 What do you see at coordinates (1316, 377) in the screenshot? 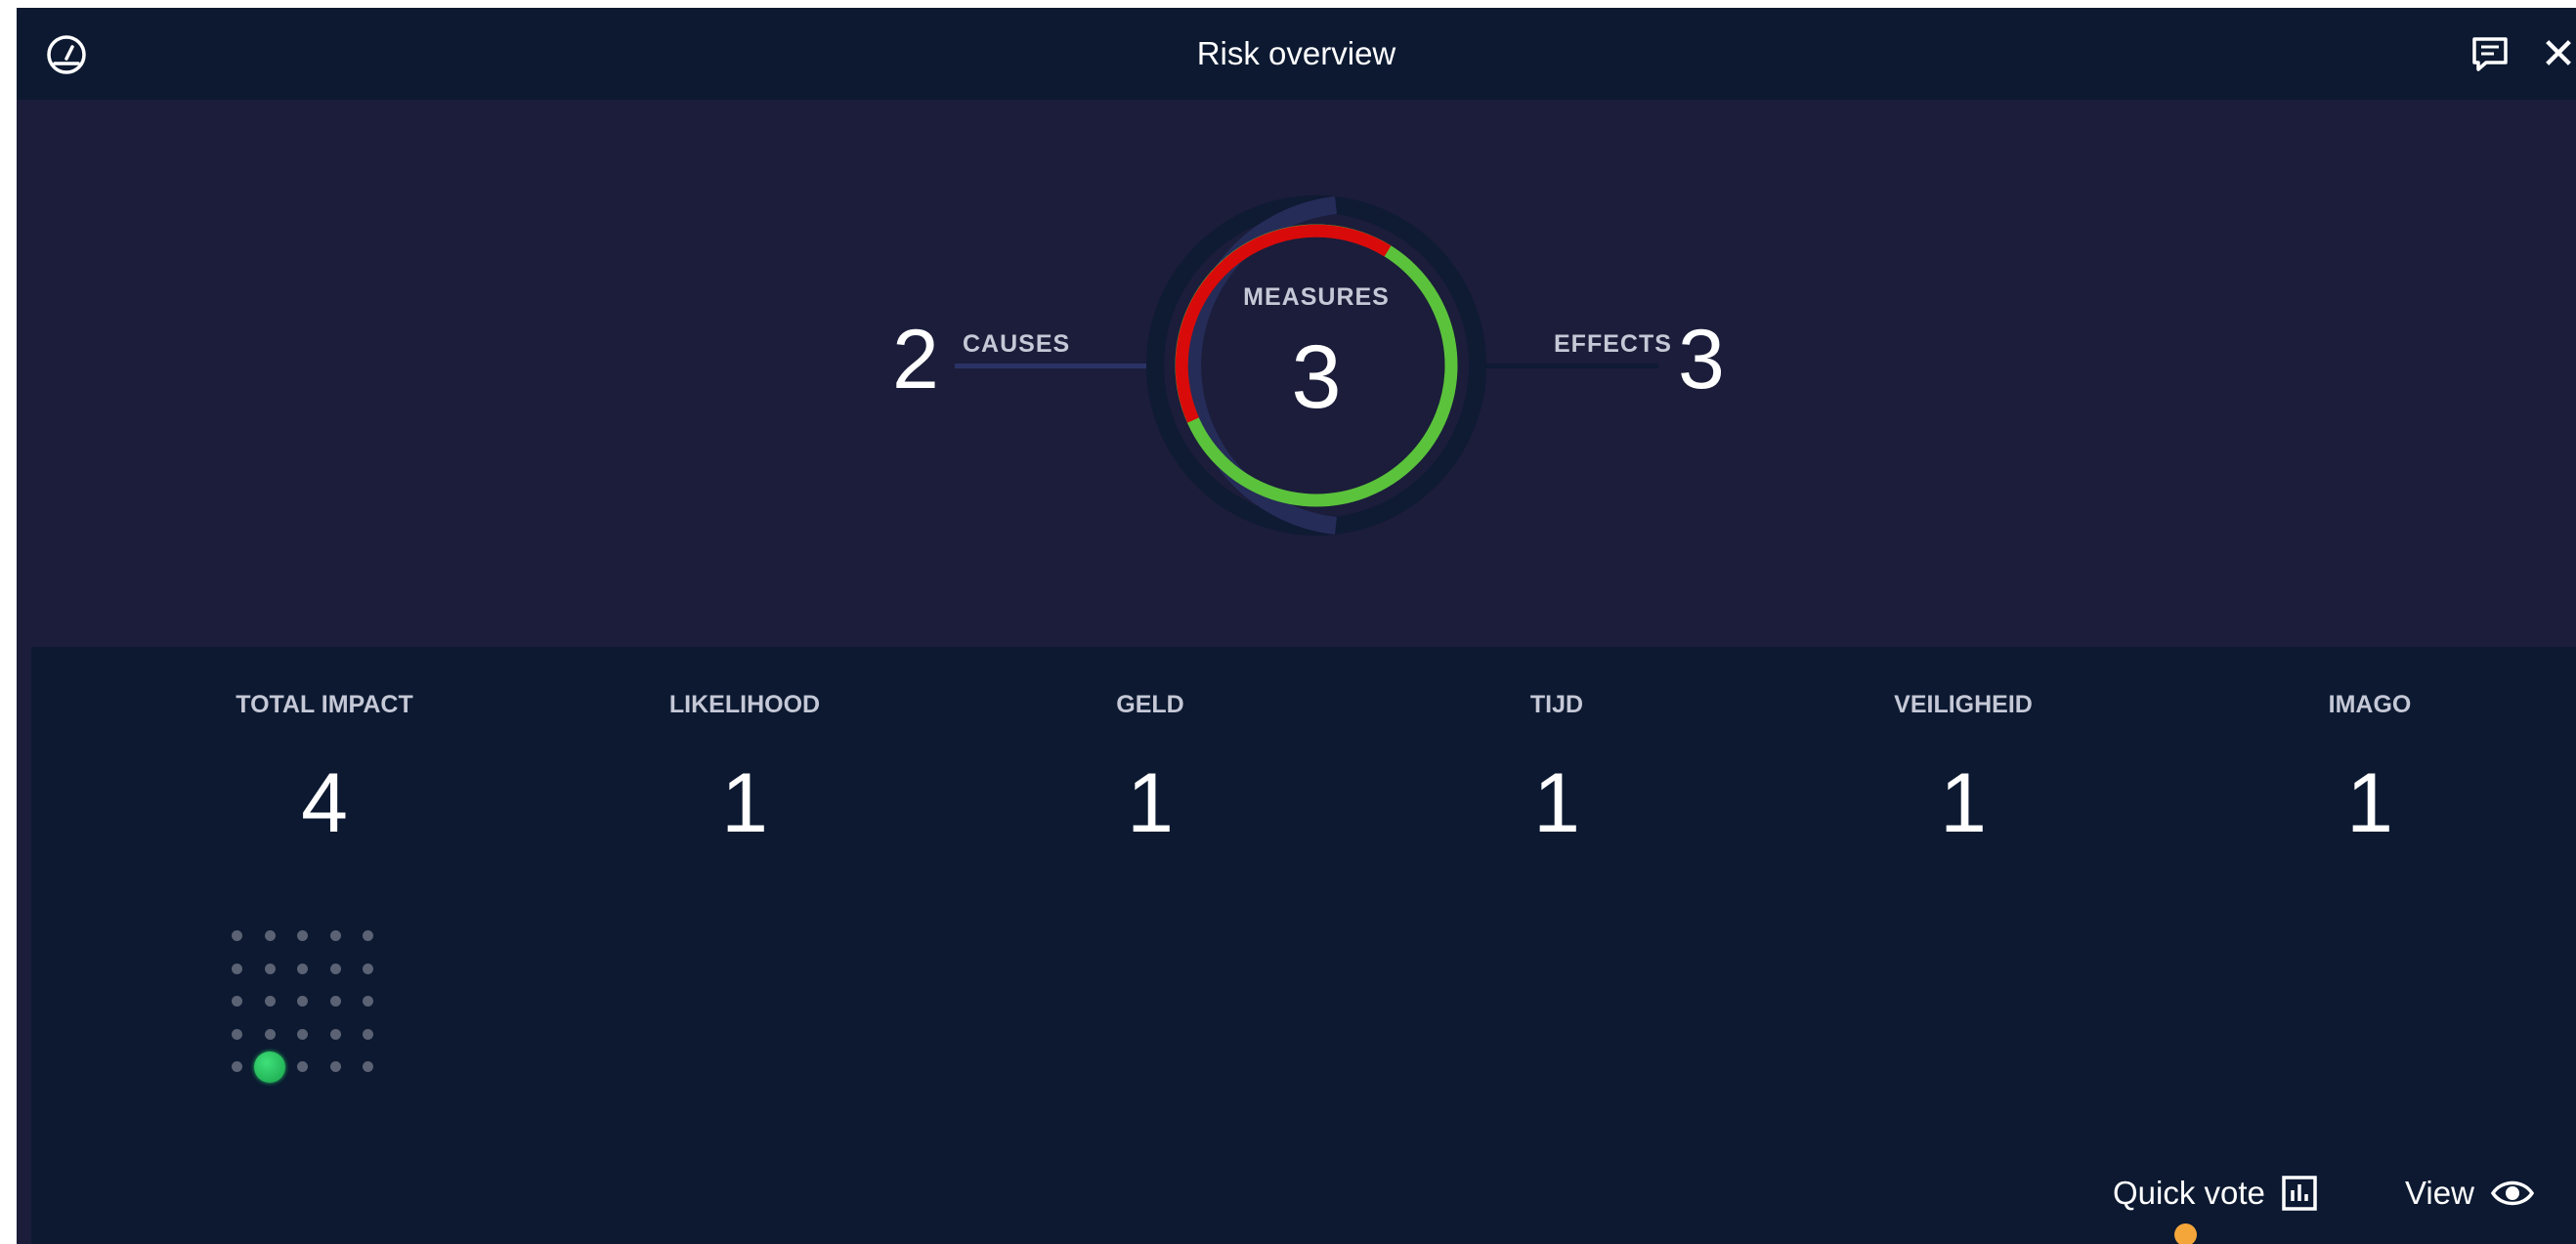
I see `measures-count: 3` at bounding box center [1316, 377].